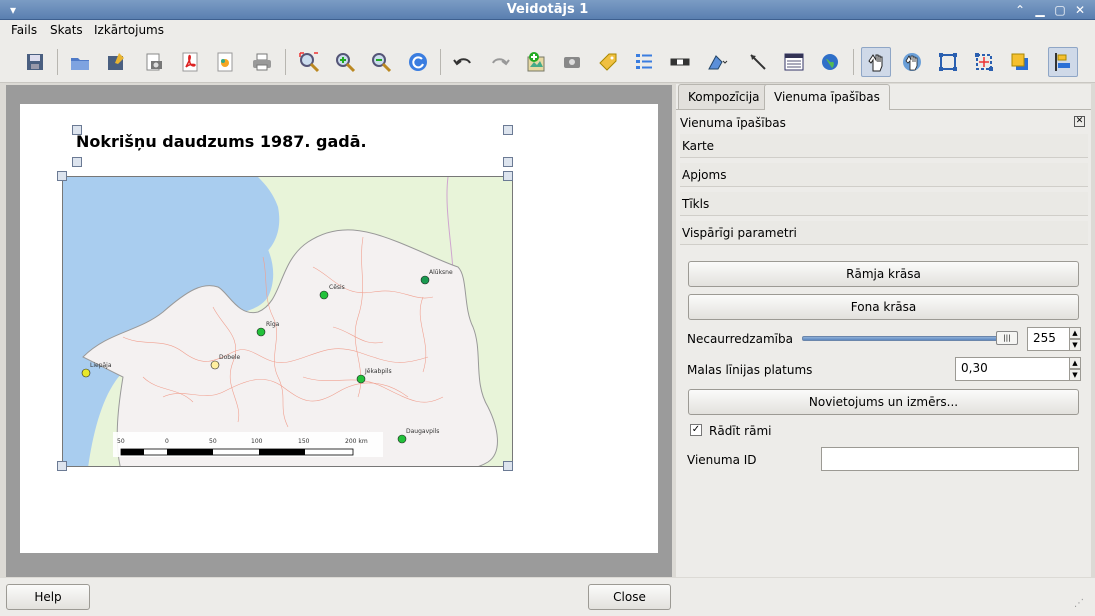  I want to click on select-move-icon, so click(876, 62).